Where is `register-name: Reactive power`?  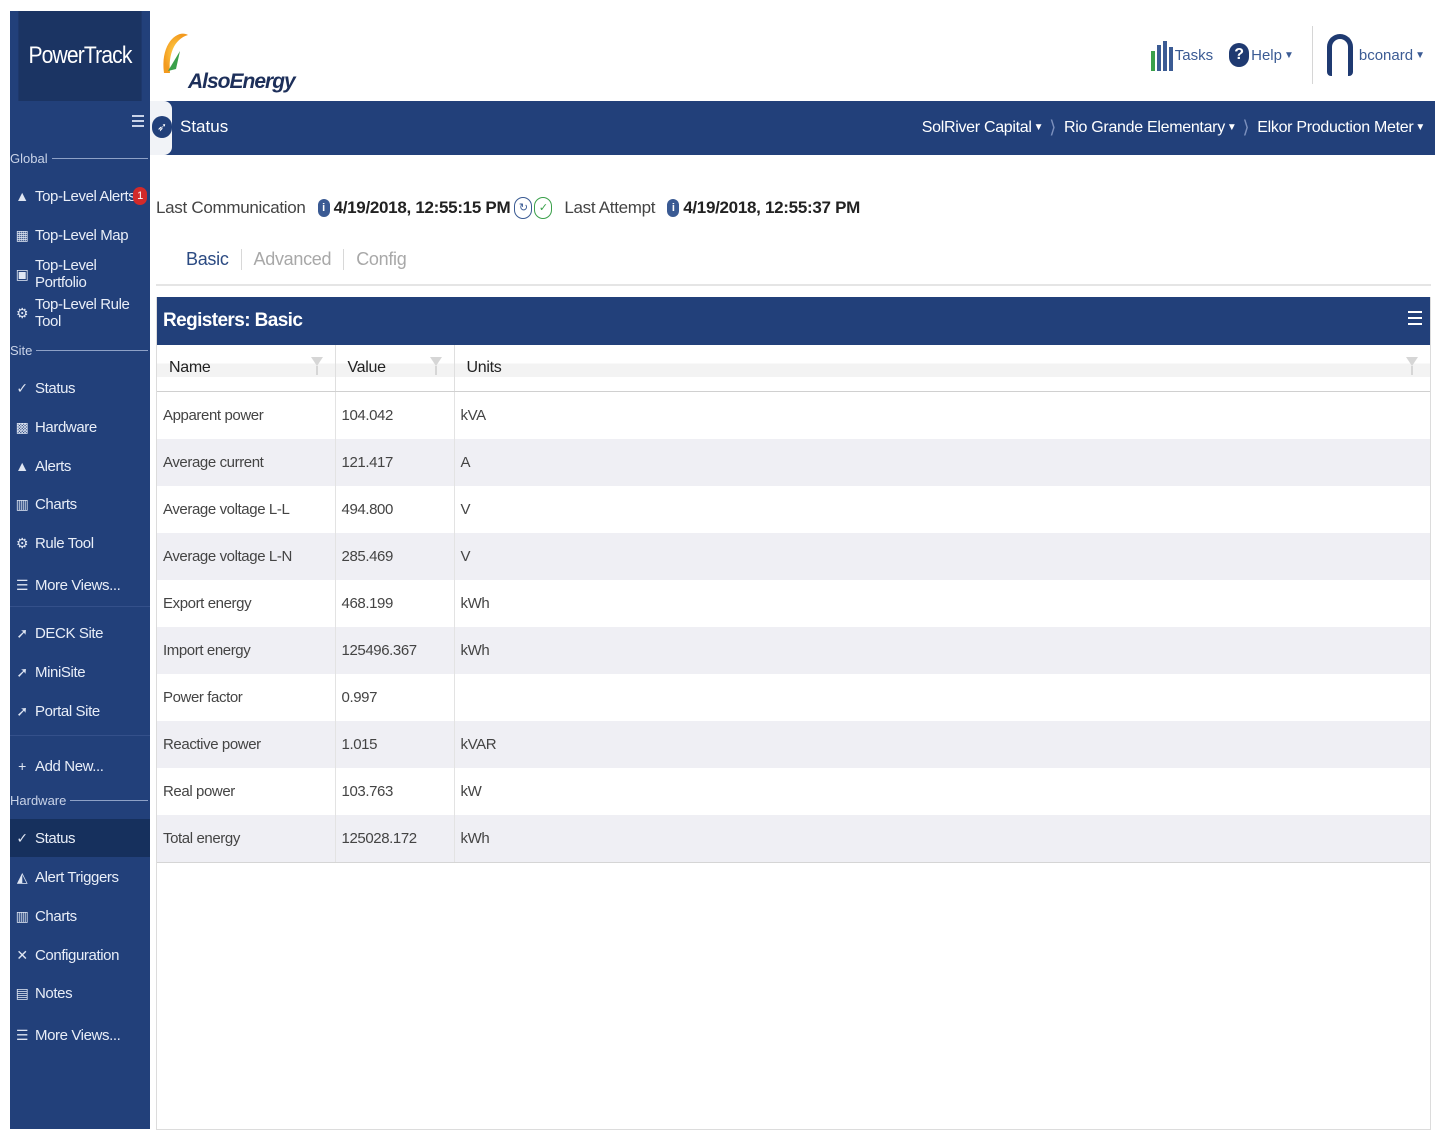 register-name: Reactive power is located at coordinates (246, 744).